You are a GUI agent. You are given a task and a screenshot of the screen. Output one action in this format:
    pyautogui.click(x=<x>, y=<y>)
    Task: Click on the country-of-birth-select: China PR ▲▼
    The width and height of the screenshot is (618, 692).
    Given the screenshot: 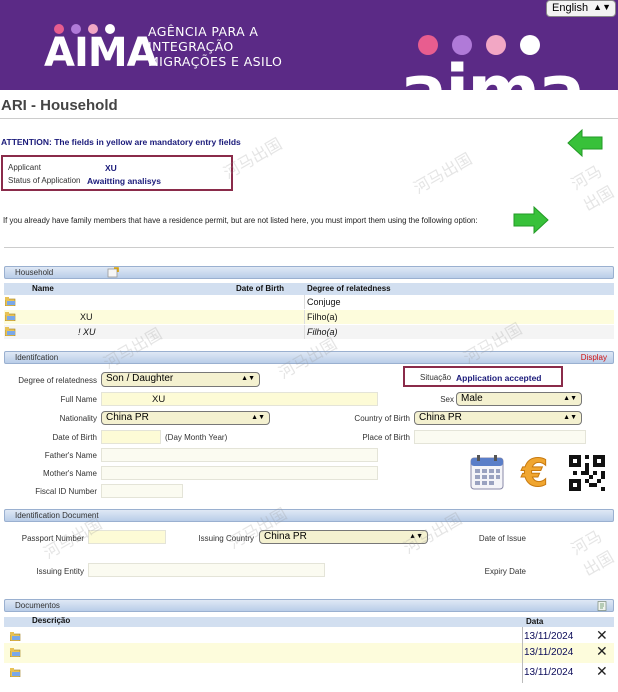 What is the action you would take?
    pyautogui.click(x=498, y=418)
    